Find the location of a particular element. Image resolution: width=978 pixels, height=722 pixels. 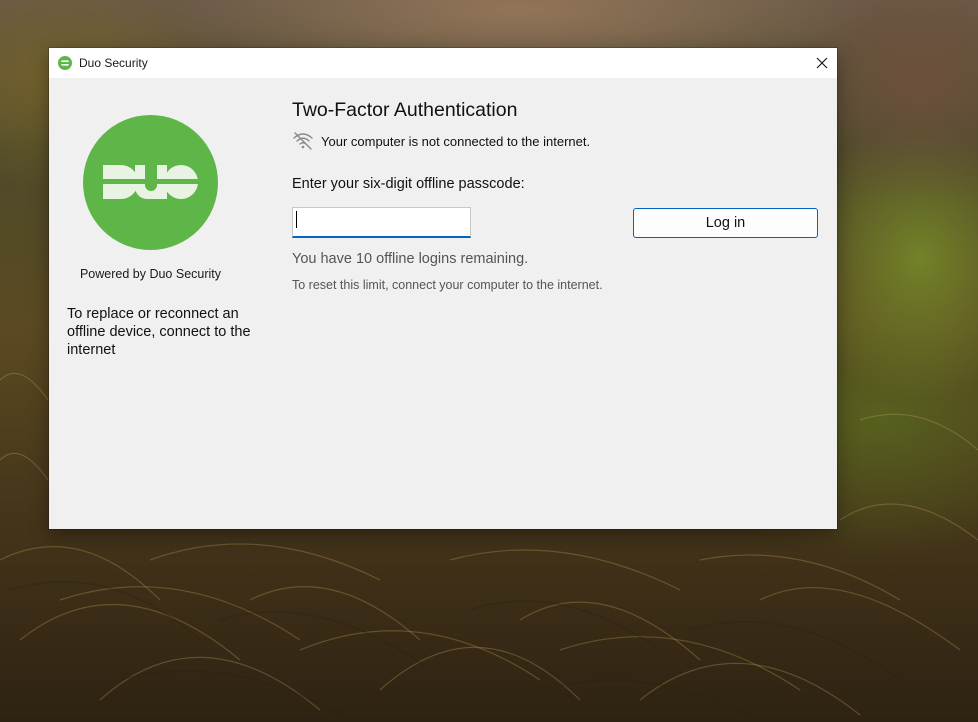

close-button is located at coordinates (822, 63).